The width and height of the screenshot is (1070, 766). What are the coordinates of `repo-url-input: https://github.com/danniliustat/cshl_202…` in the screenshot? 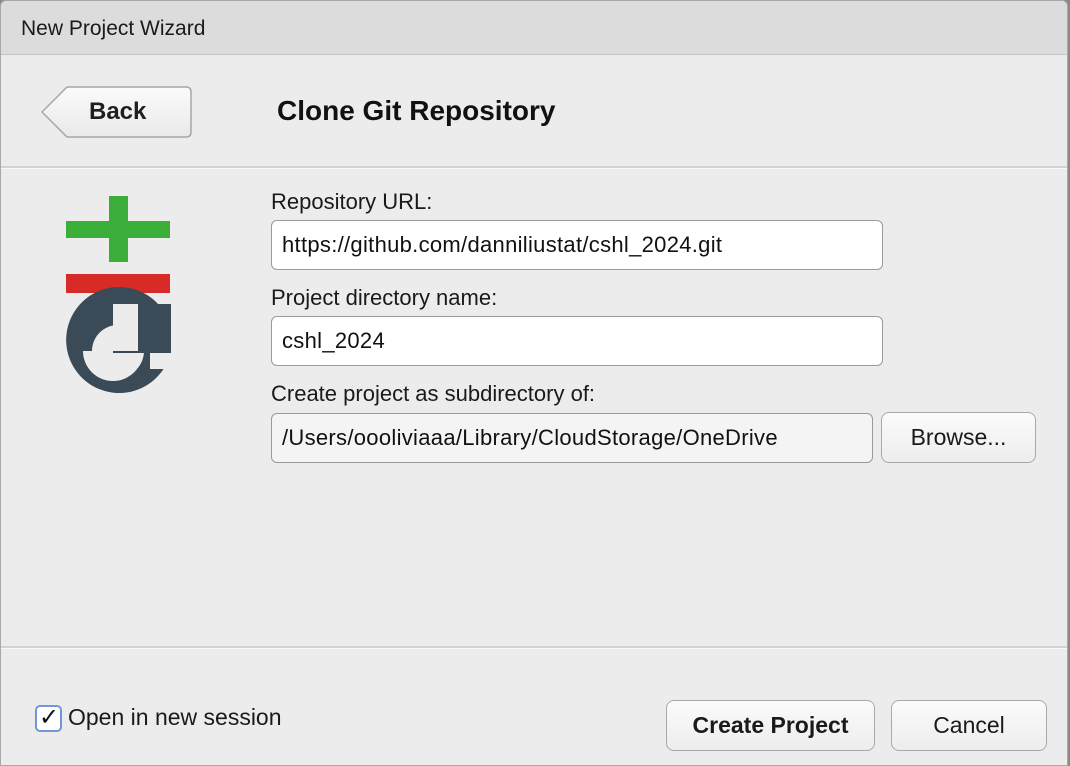 It's located at (577, 245).